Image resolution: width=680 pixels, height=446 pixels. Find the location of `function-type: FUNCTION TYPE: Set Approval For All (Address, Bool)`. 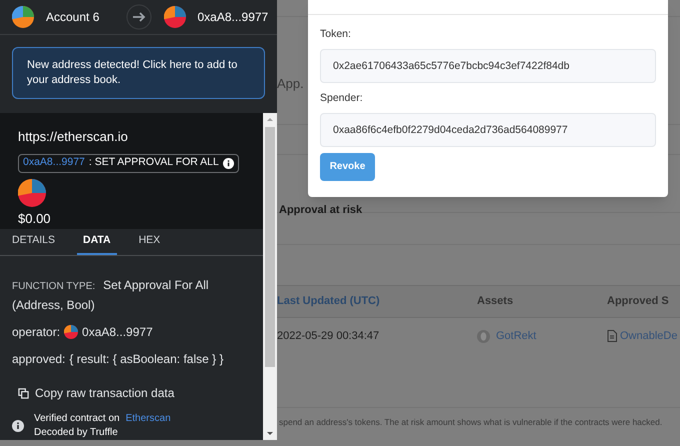

function-type: FUNCTION TYPE: Set Approval For All (Address, Bool) is located at coordinates (111, 295).